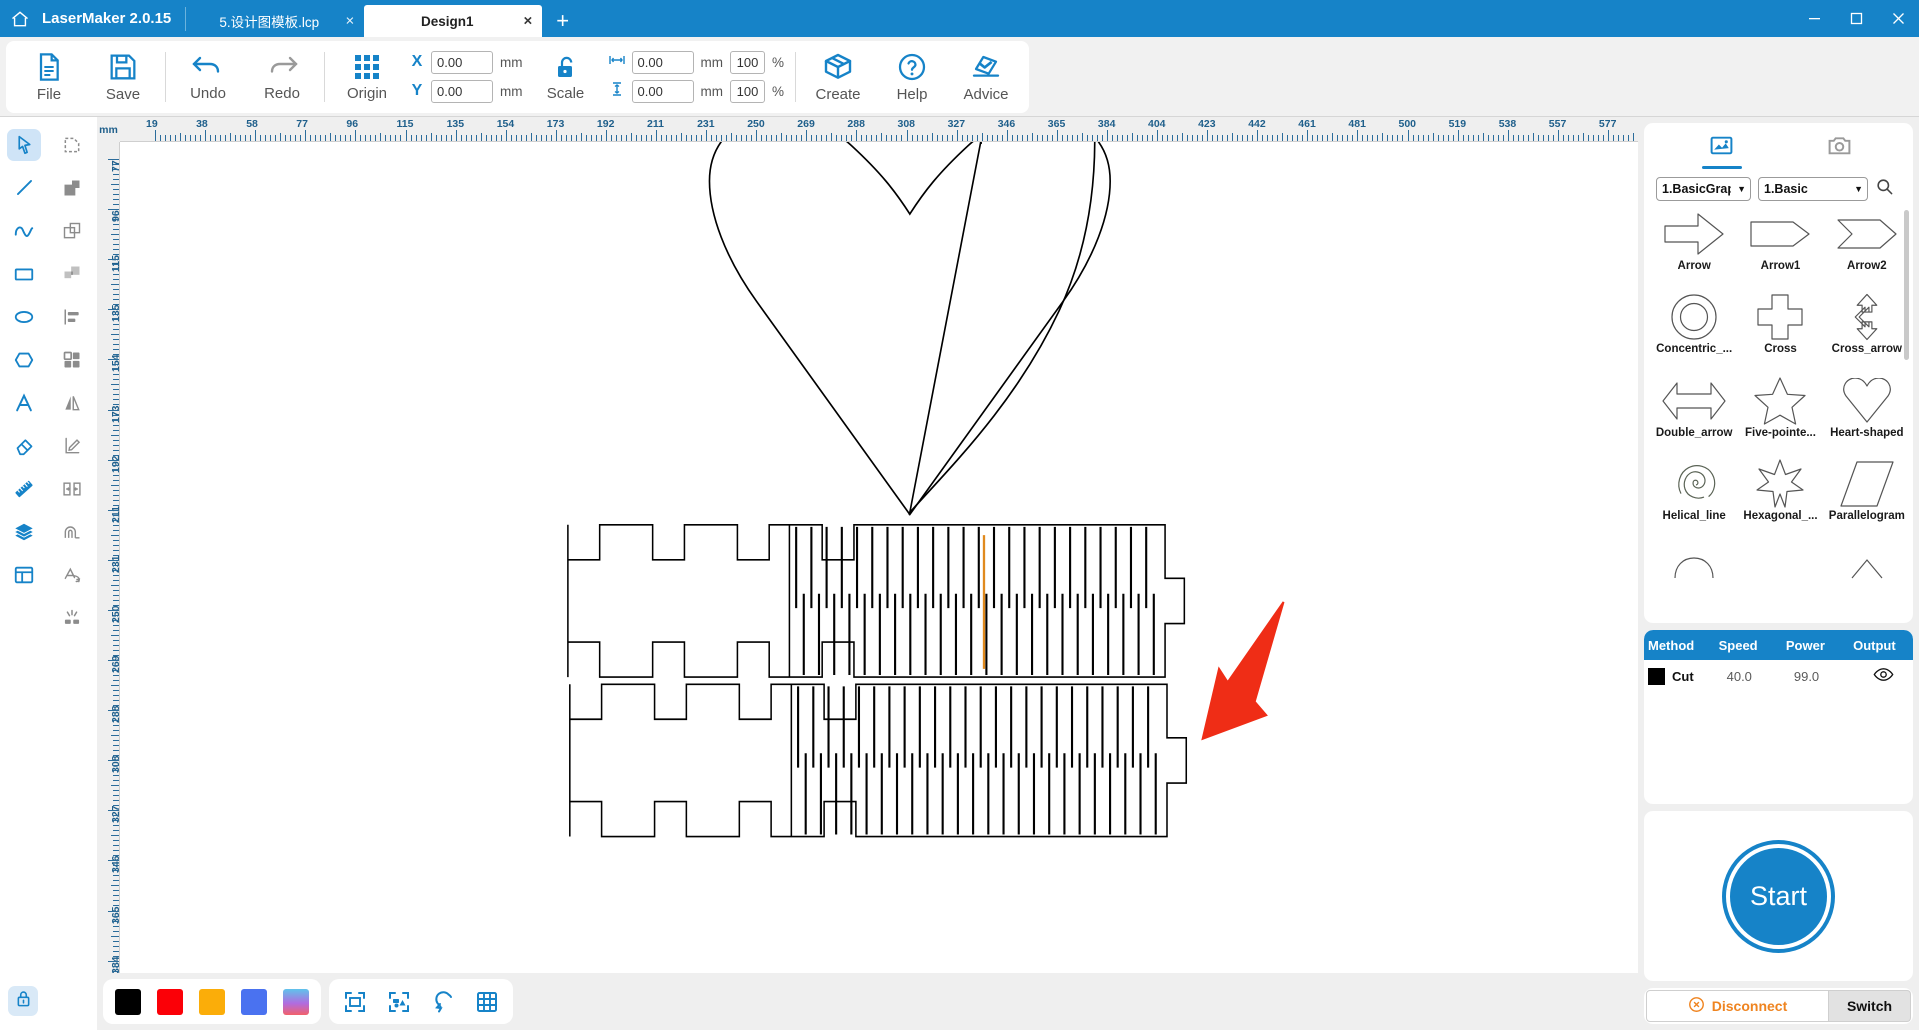 Image resolution: width=1919 pixels, height=1030 pixels. I want to click on swatch-gradient, so click(296, 1001).